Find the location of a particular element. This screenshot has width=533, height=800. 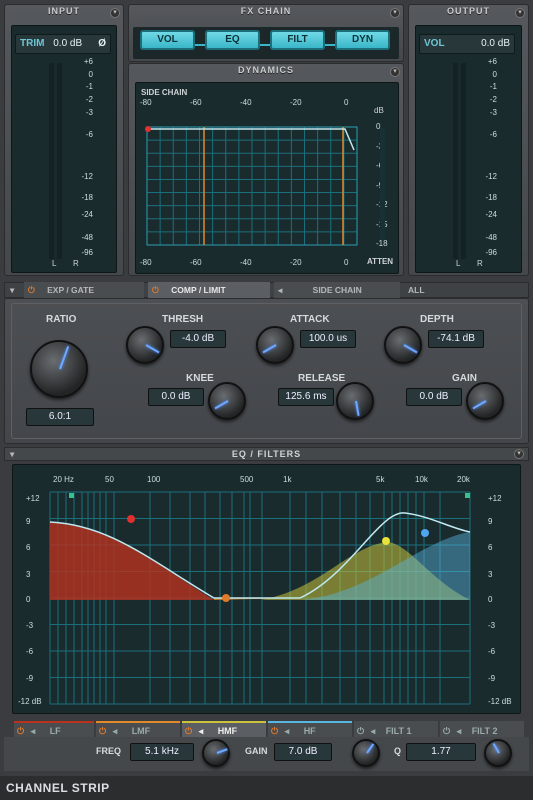

dyn-top-tick: -40 is located at coordinates (246, 102).